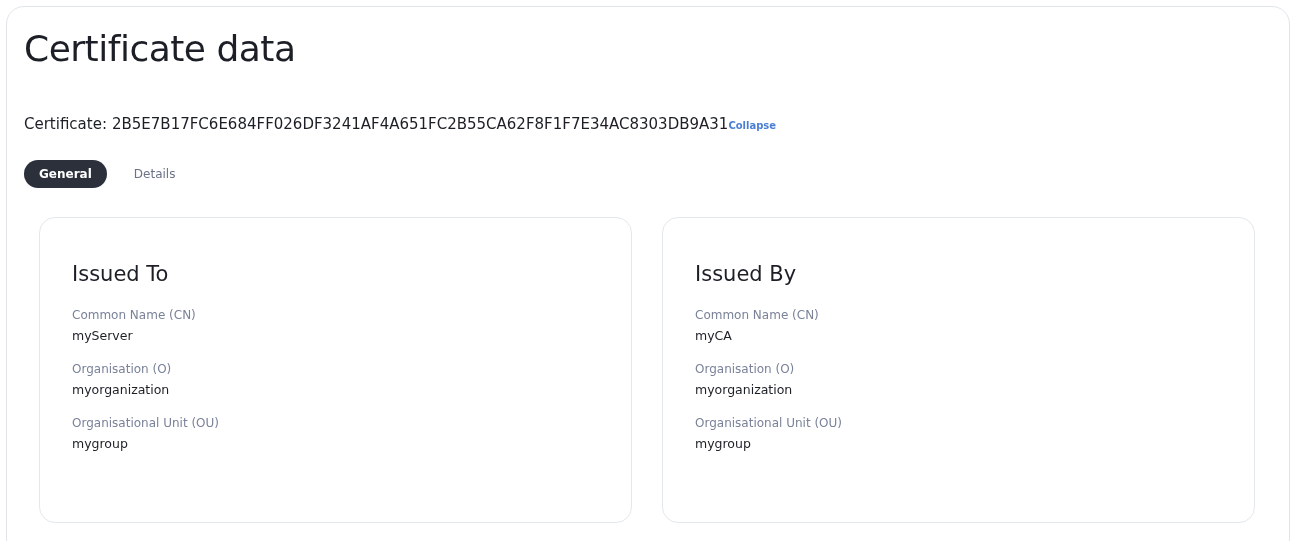  I want to click on card-title: Issued By, so click(746, 274).